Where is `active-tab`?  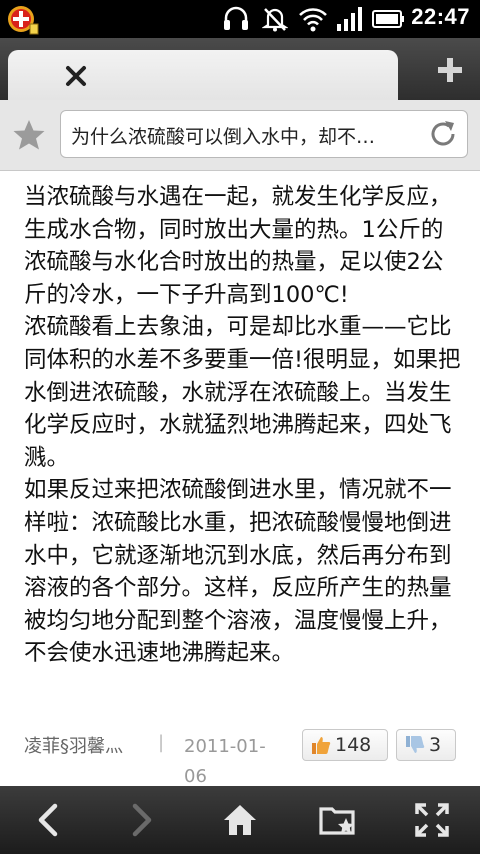 active-tab is located at coordinates (203, 75).